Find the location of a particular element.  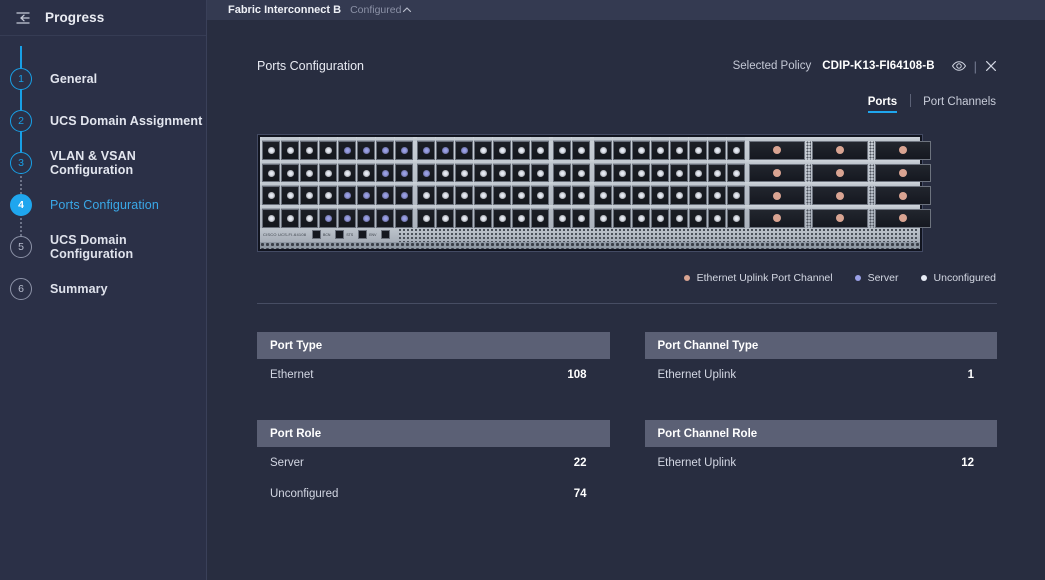

fabric-interconnect-port-diagram: CISCO UCS-FI-64108 BCN STS ENV is located at coordinates (594, 193).